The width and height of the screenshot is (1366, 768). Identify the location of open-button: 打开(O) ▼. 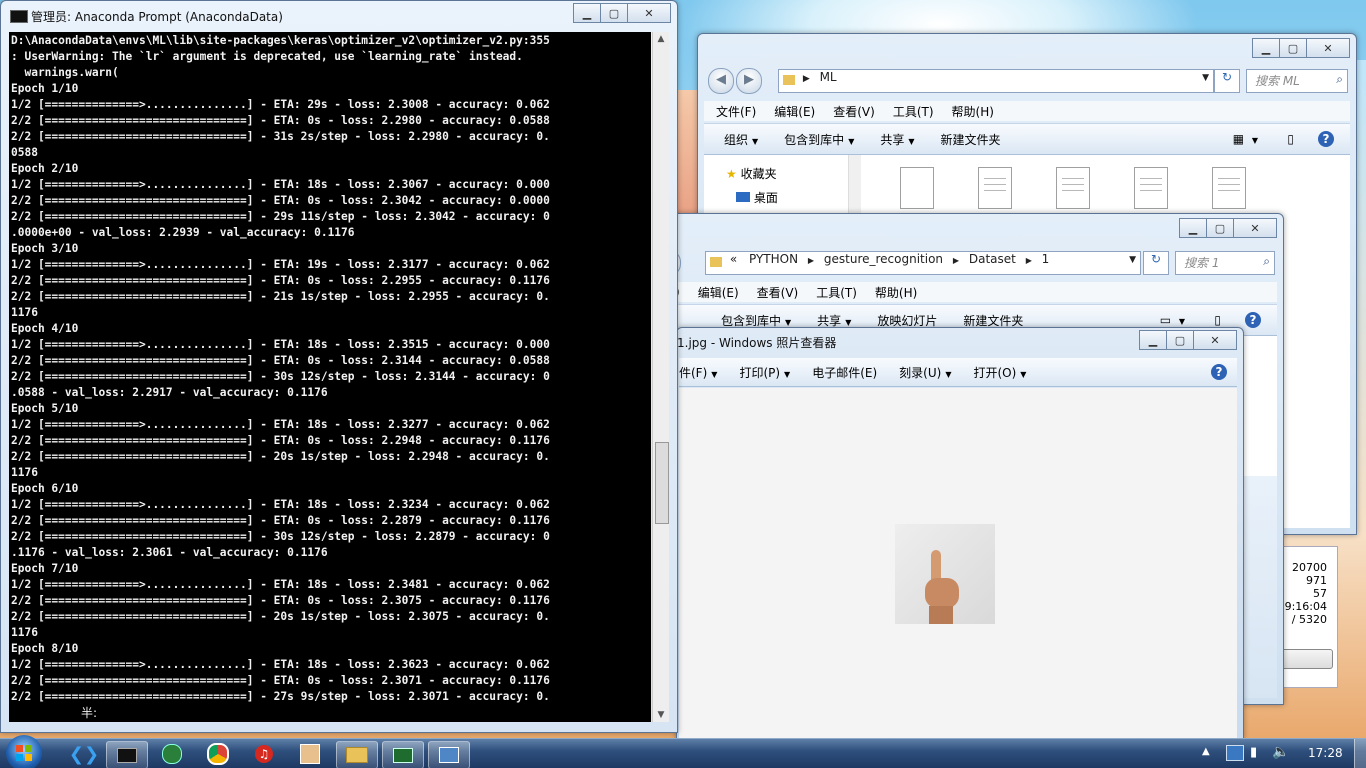
(999, 372).